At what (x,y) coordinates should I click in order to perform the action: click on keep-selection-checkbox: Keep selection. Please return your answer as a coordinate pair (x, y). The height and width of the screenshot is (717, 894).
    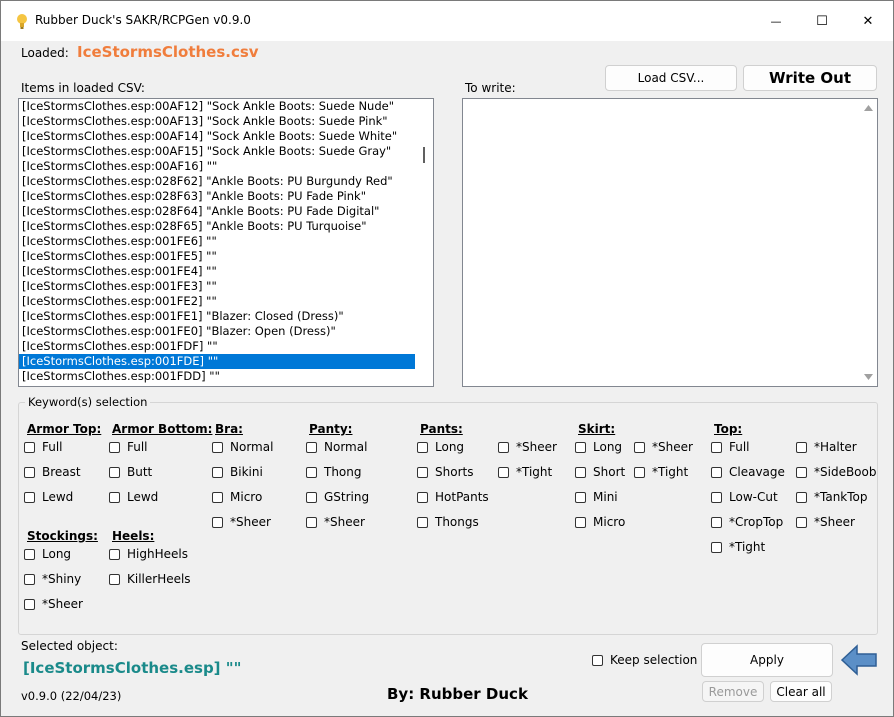
    Looking at the image, I should click on (644, 660).